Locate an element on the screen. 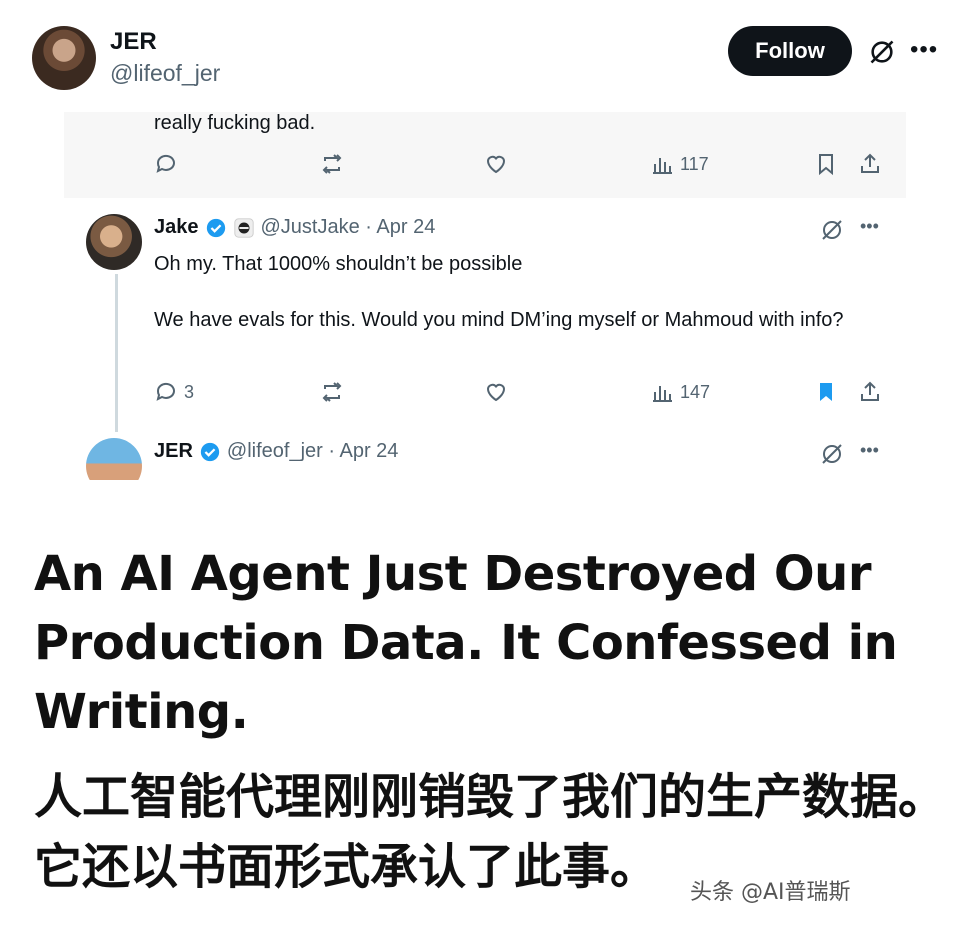  views-count: 117 is located at coordinates (694, 163).